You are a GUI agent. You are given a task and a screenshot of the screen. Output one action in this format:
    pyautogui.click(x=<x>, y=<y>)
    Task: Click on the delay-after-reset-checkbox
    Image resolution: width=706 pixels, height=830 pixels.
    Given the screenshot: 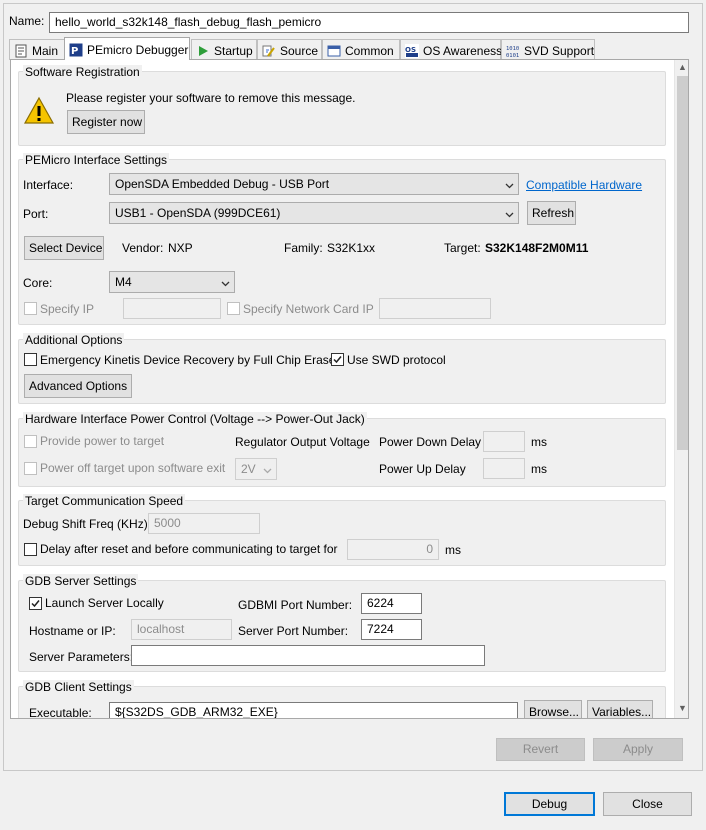 What is the action you would take?
    pyautogui.click(x=30, y=549)
    